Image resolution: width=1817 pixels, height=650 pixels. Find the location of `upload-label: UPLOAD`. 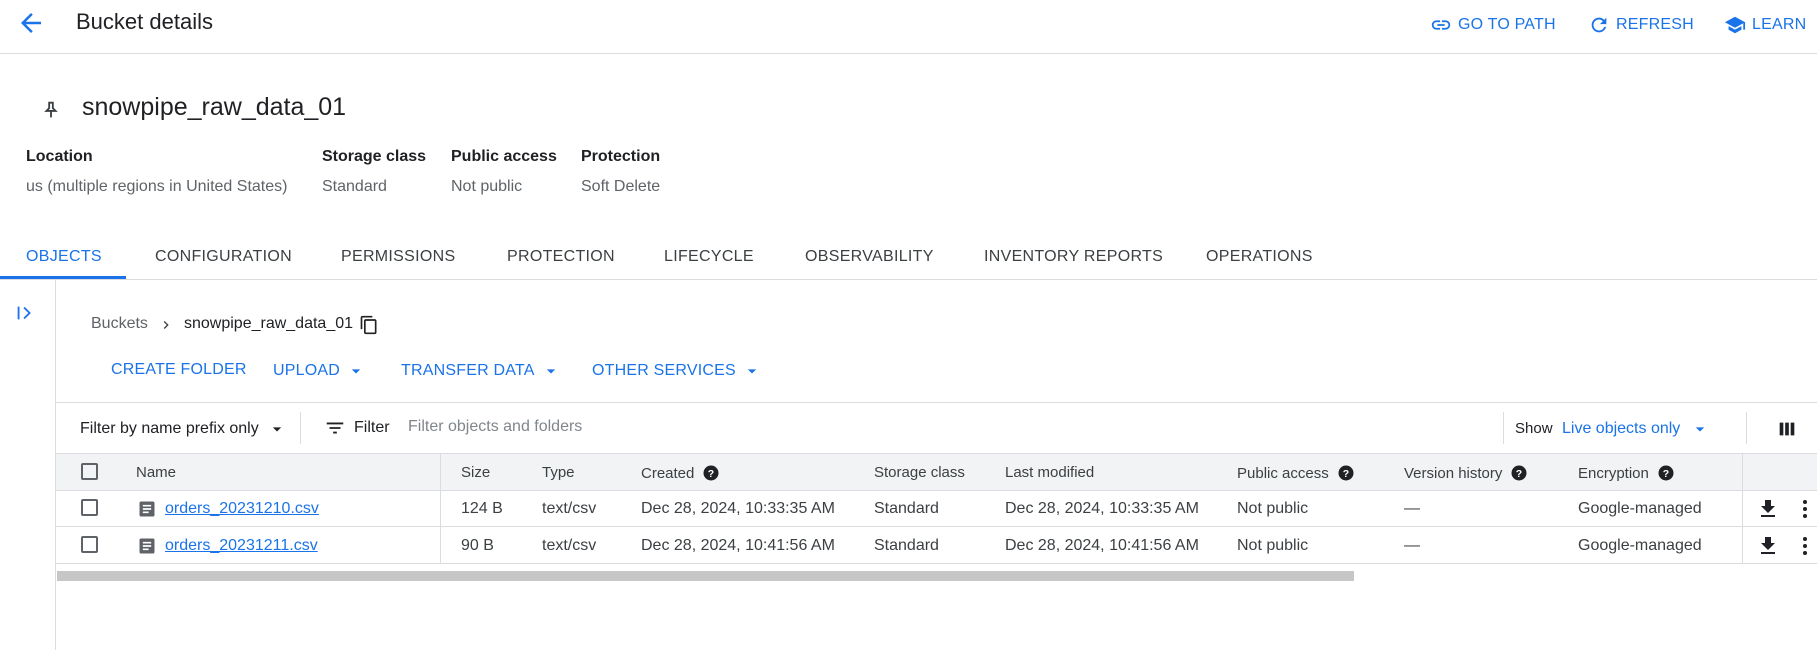

upload-label: UPLOAD is located at coordinates (306, 370).